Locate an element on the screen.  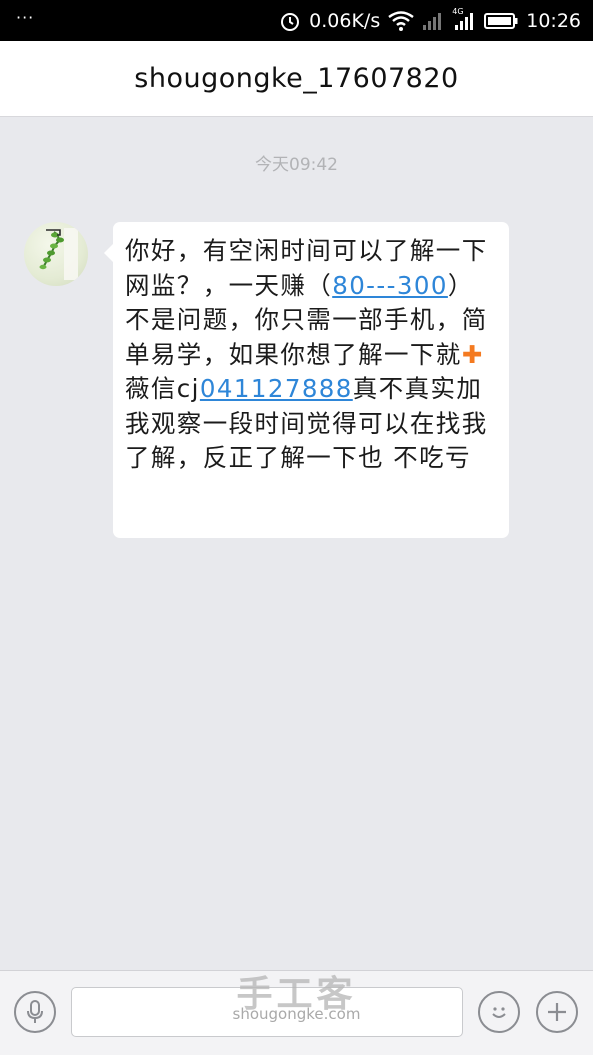
alarm-icon is located at coordinates (290, 21).